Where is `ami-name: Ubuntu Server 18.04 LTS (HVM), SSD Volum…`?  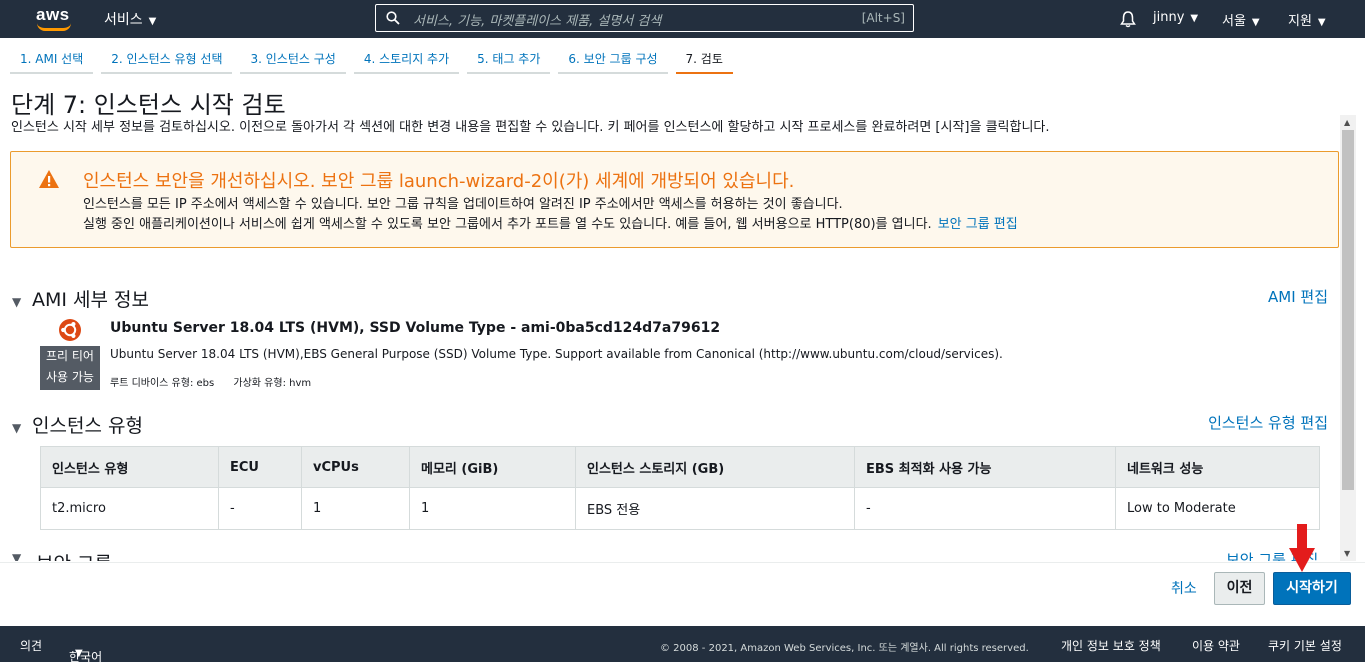 ami-name: Ubuntu Server 18.04 LTS (HVM), SSD Volum… is located at coordinates (415, 328).